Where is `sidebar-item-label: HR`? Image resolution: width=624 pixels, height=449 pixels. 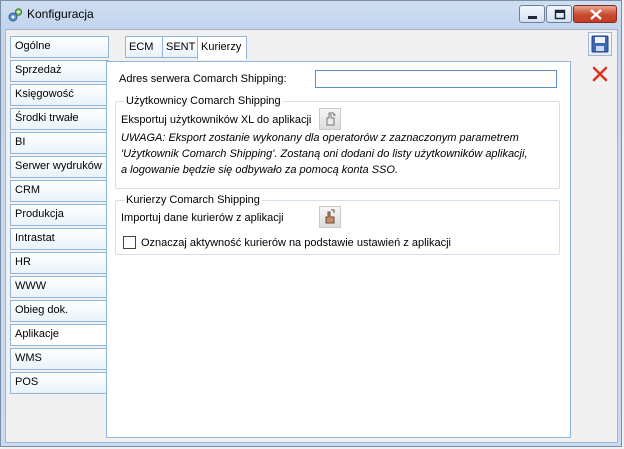 sidebar-item-label: HR is located at coordinates (23, 262).